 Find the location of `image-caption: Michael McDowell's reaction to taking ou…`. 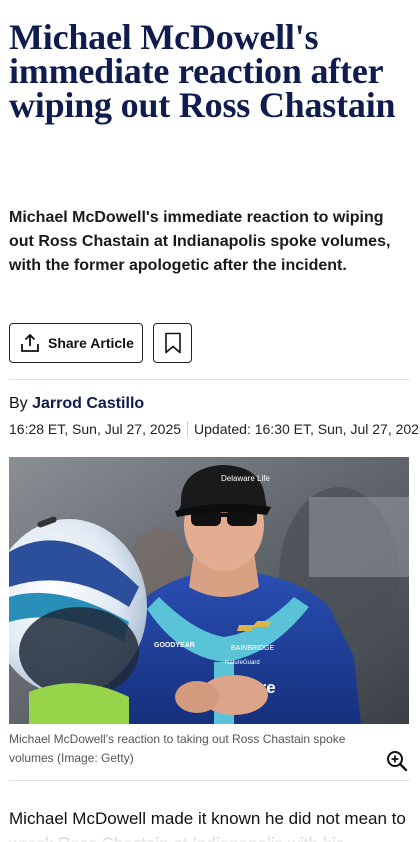

image-caption: Michael McDowell's reaction to taking ou… is located at coordinates (177, 748).